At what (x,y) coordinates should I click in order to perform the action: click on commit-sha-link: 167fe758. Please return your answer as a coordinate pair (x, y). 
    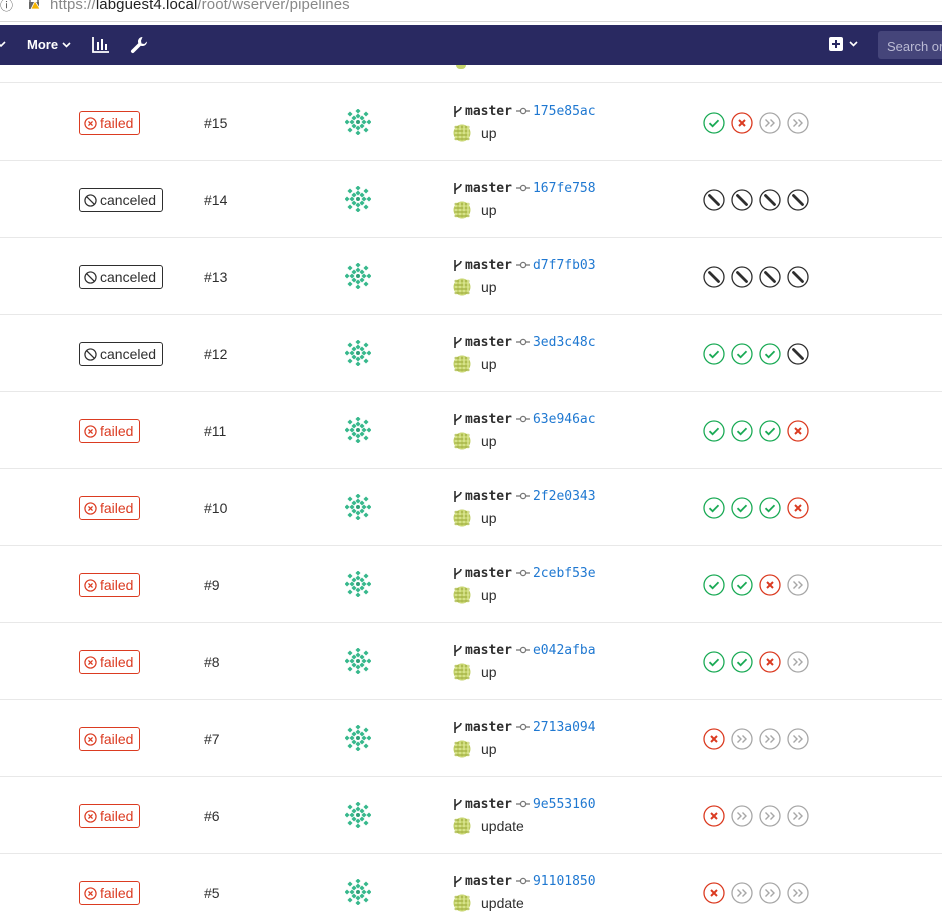
    Looking at the image, I should click on (564, 188).